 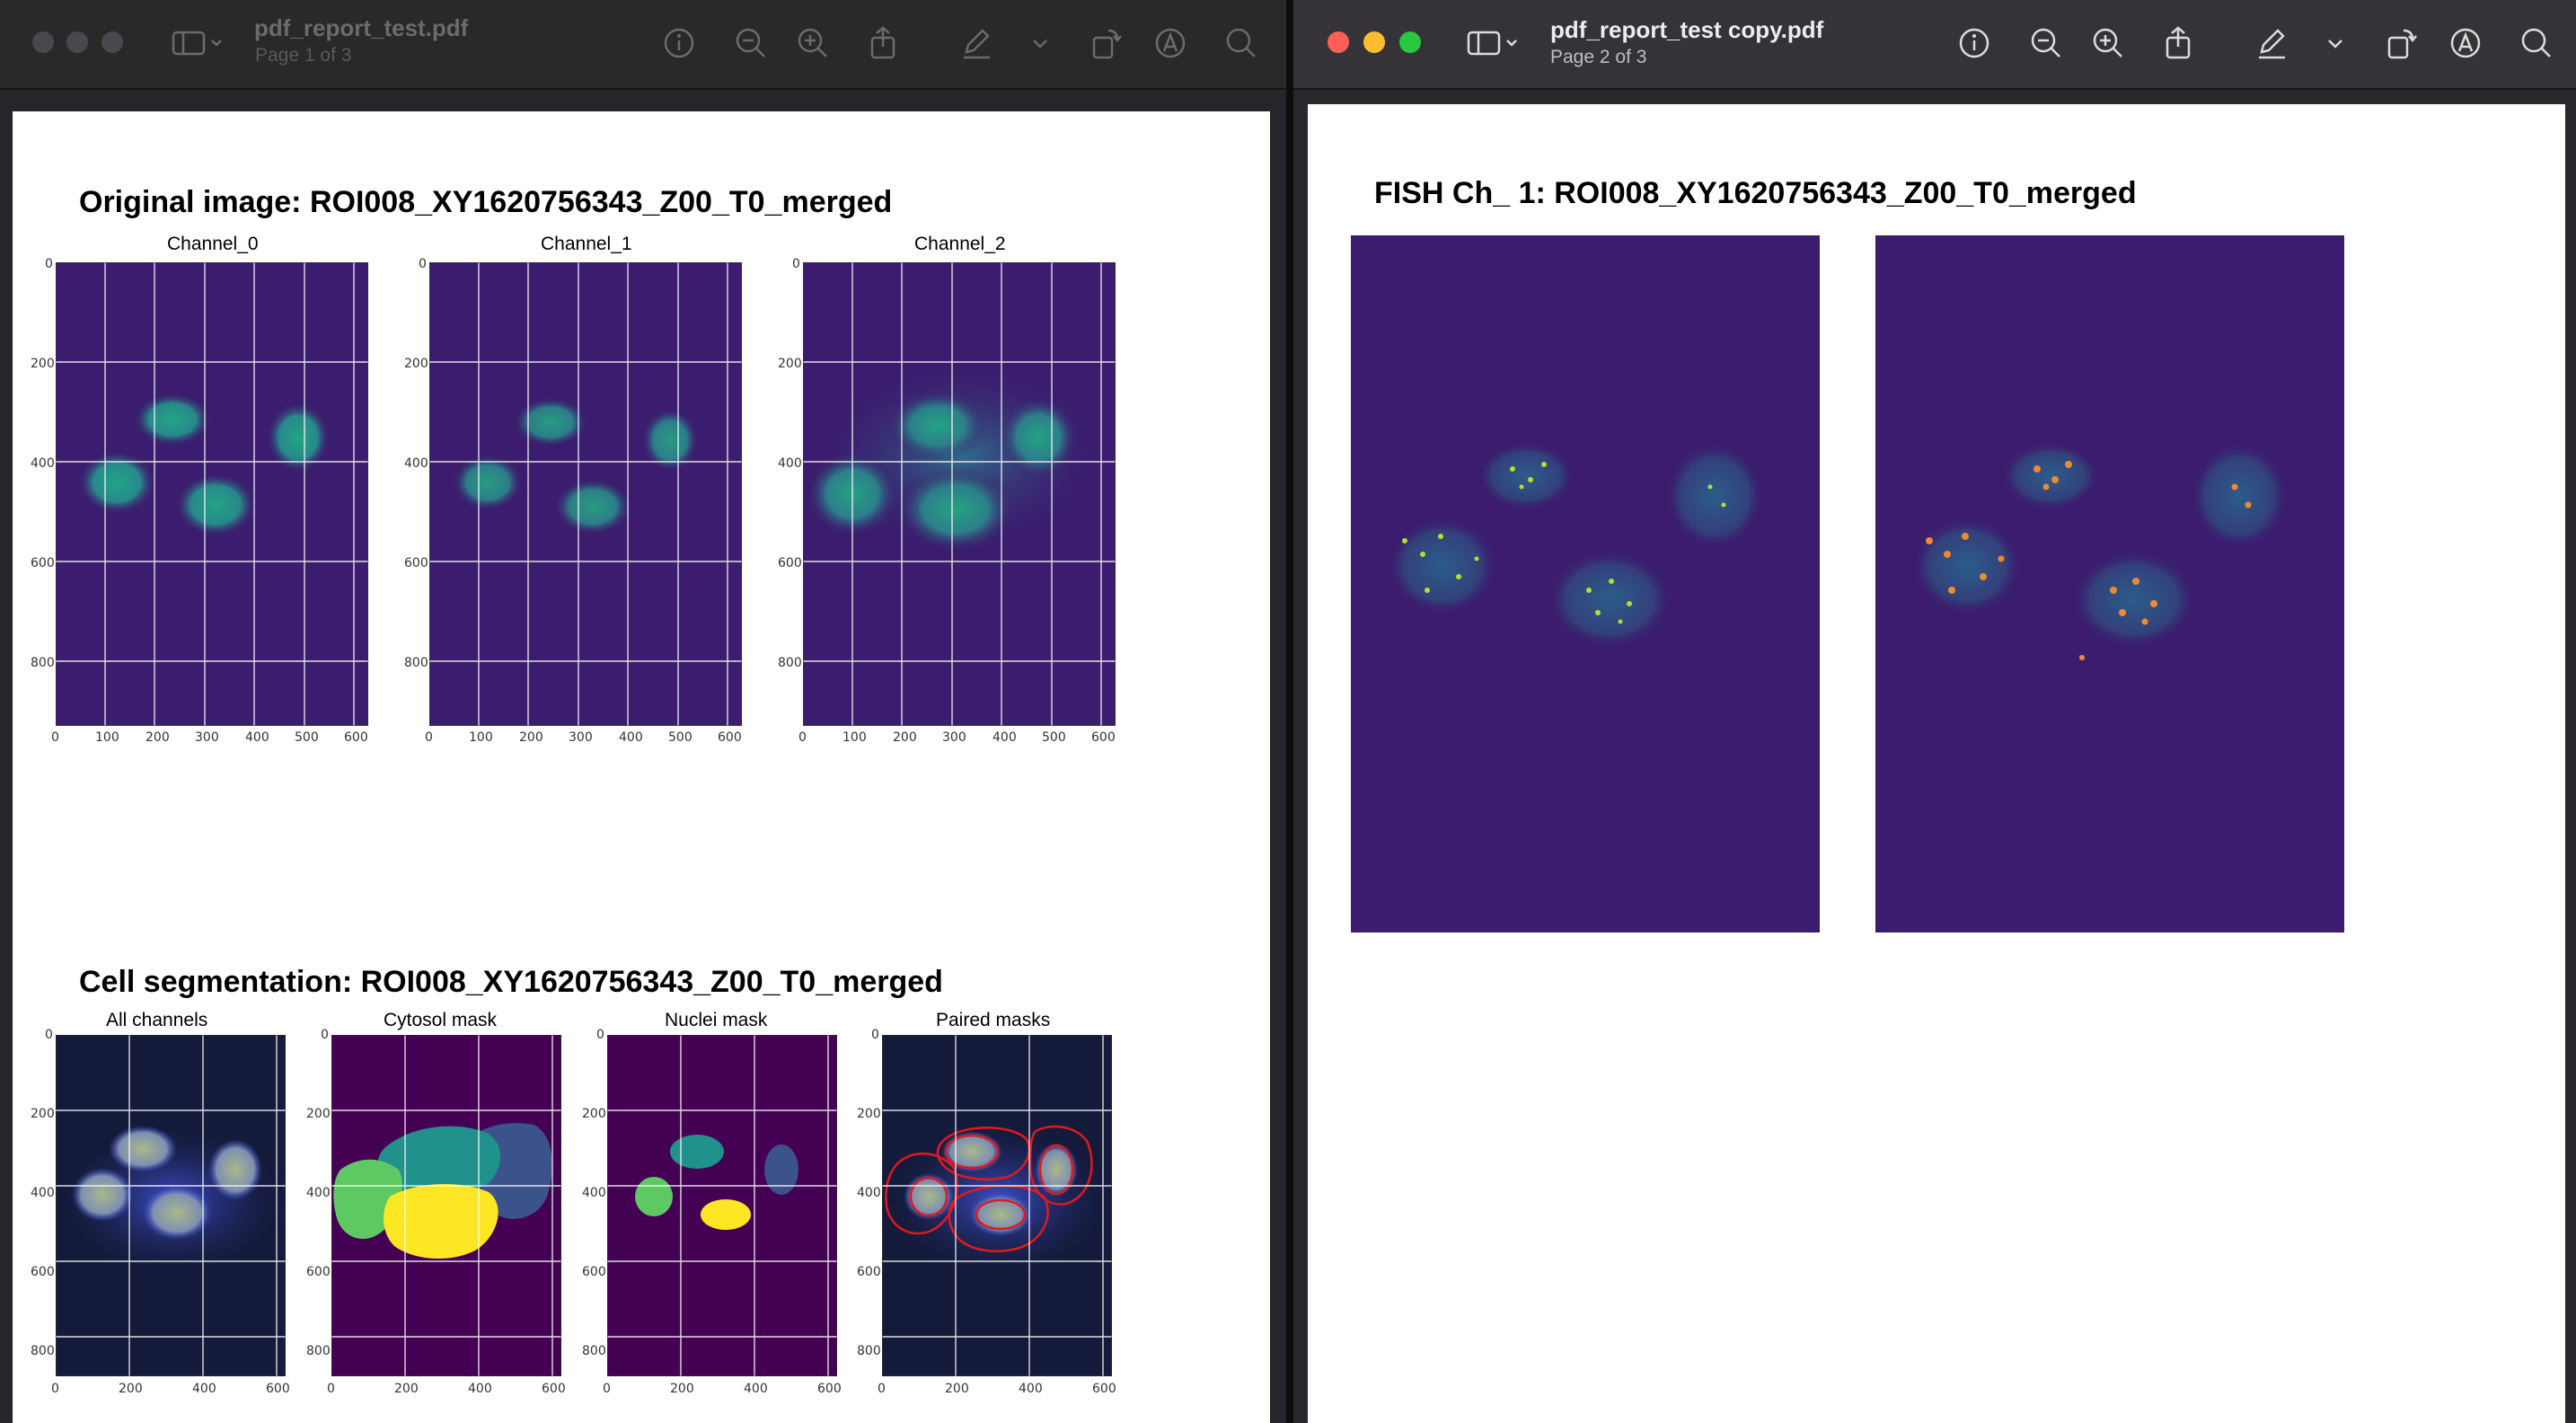 I want to click on cytosol-mask-image, so click(x=446, y=1205).